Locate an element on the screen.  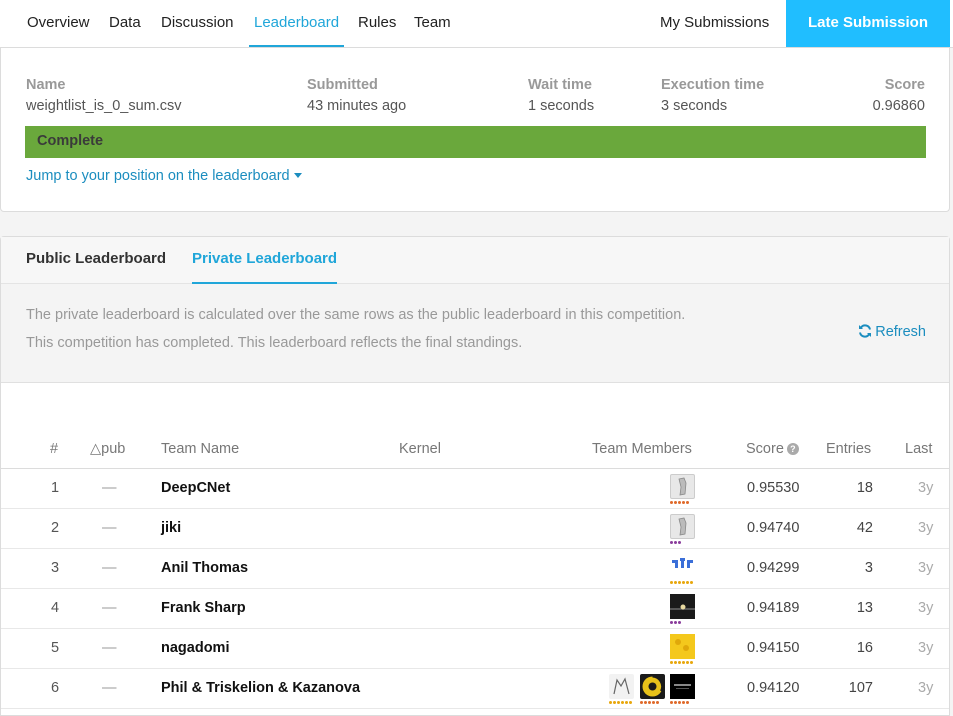
table-row: 4 — Frank Sharp 0.94189 13 3y is located at coordinates (475, 609).